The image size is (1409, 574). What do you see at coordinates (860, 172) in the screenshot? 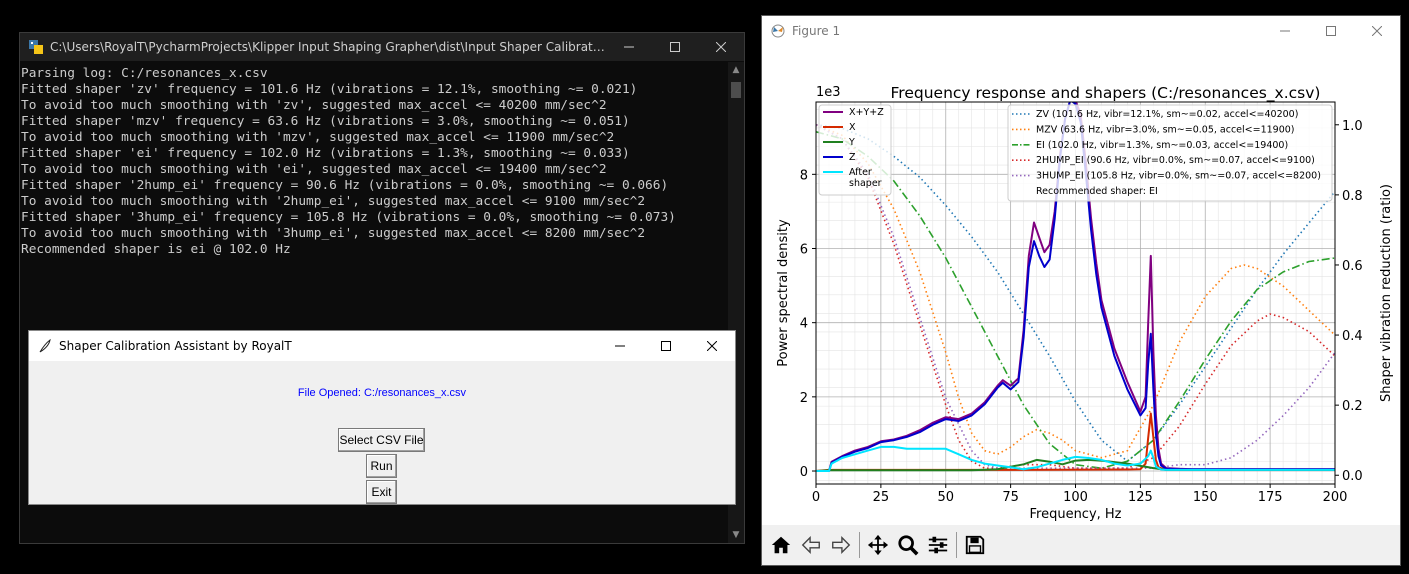
I see `legend-entry: After` at bounding box center [860, 172].